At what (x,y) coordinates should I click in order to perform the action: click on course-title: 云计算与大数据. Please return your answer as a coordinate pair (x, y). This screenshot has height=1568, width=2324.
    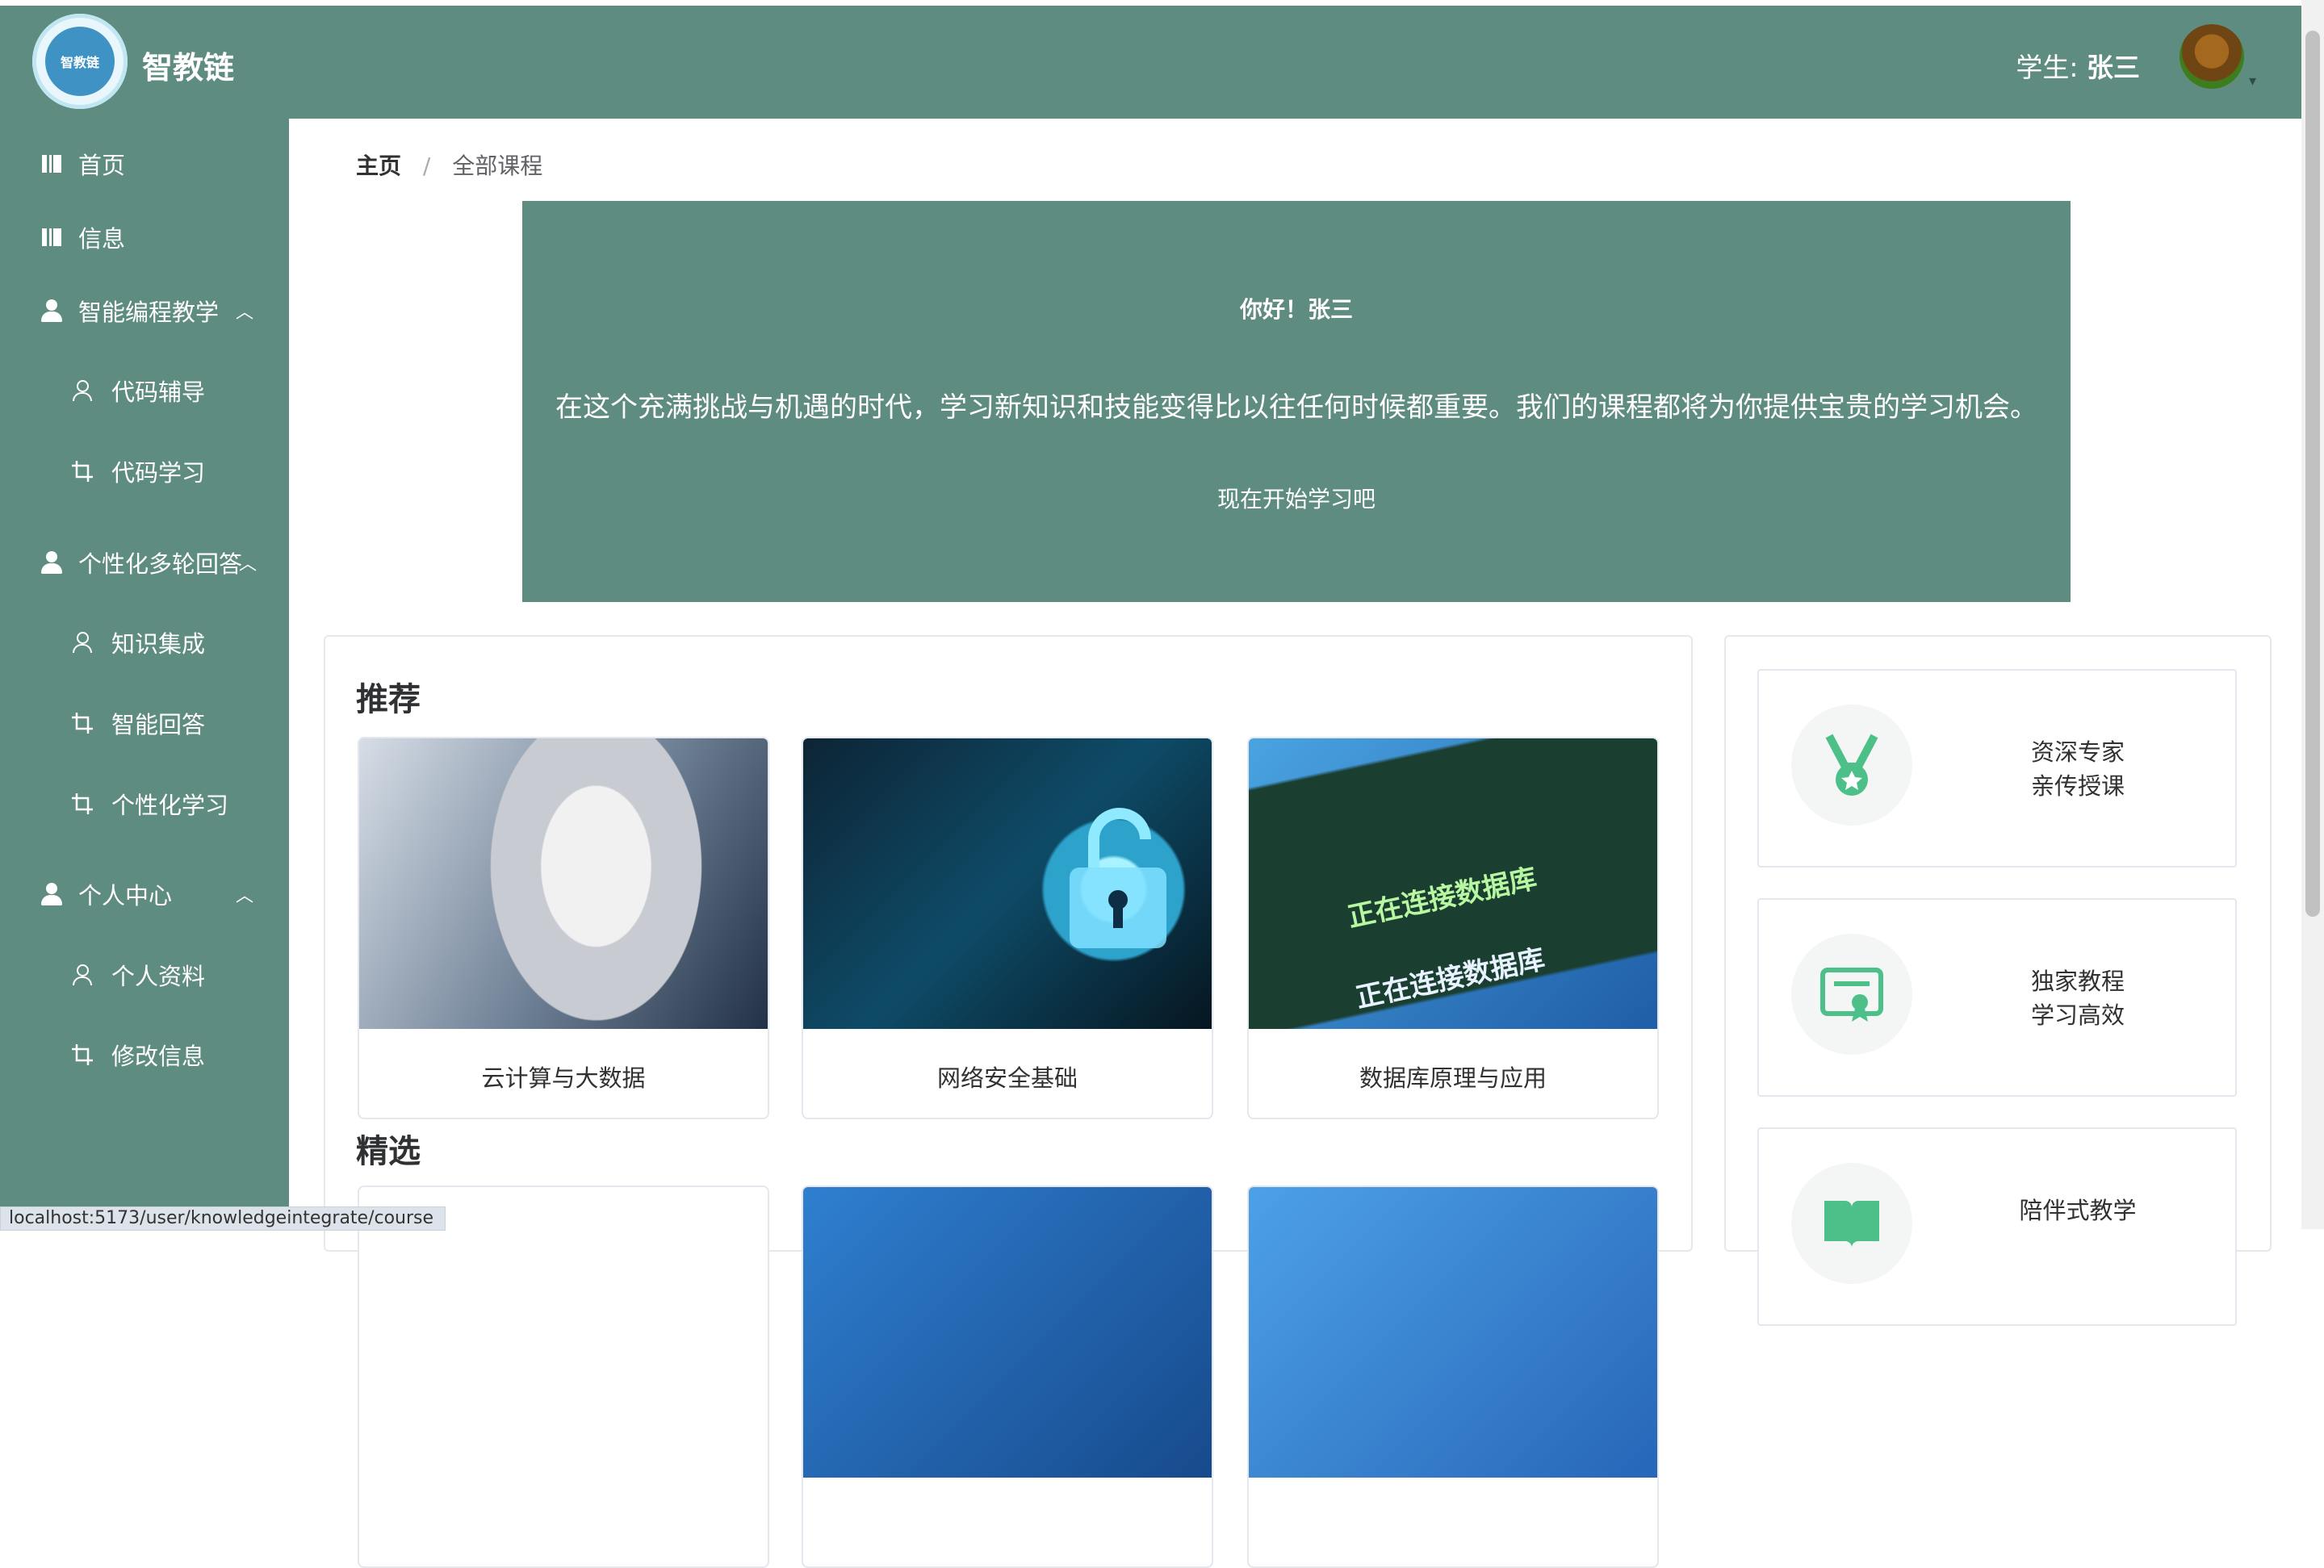
    Looking at the image, I should click on (563, 1078).